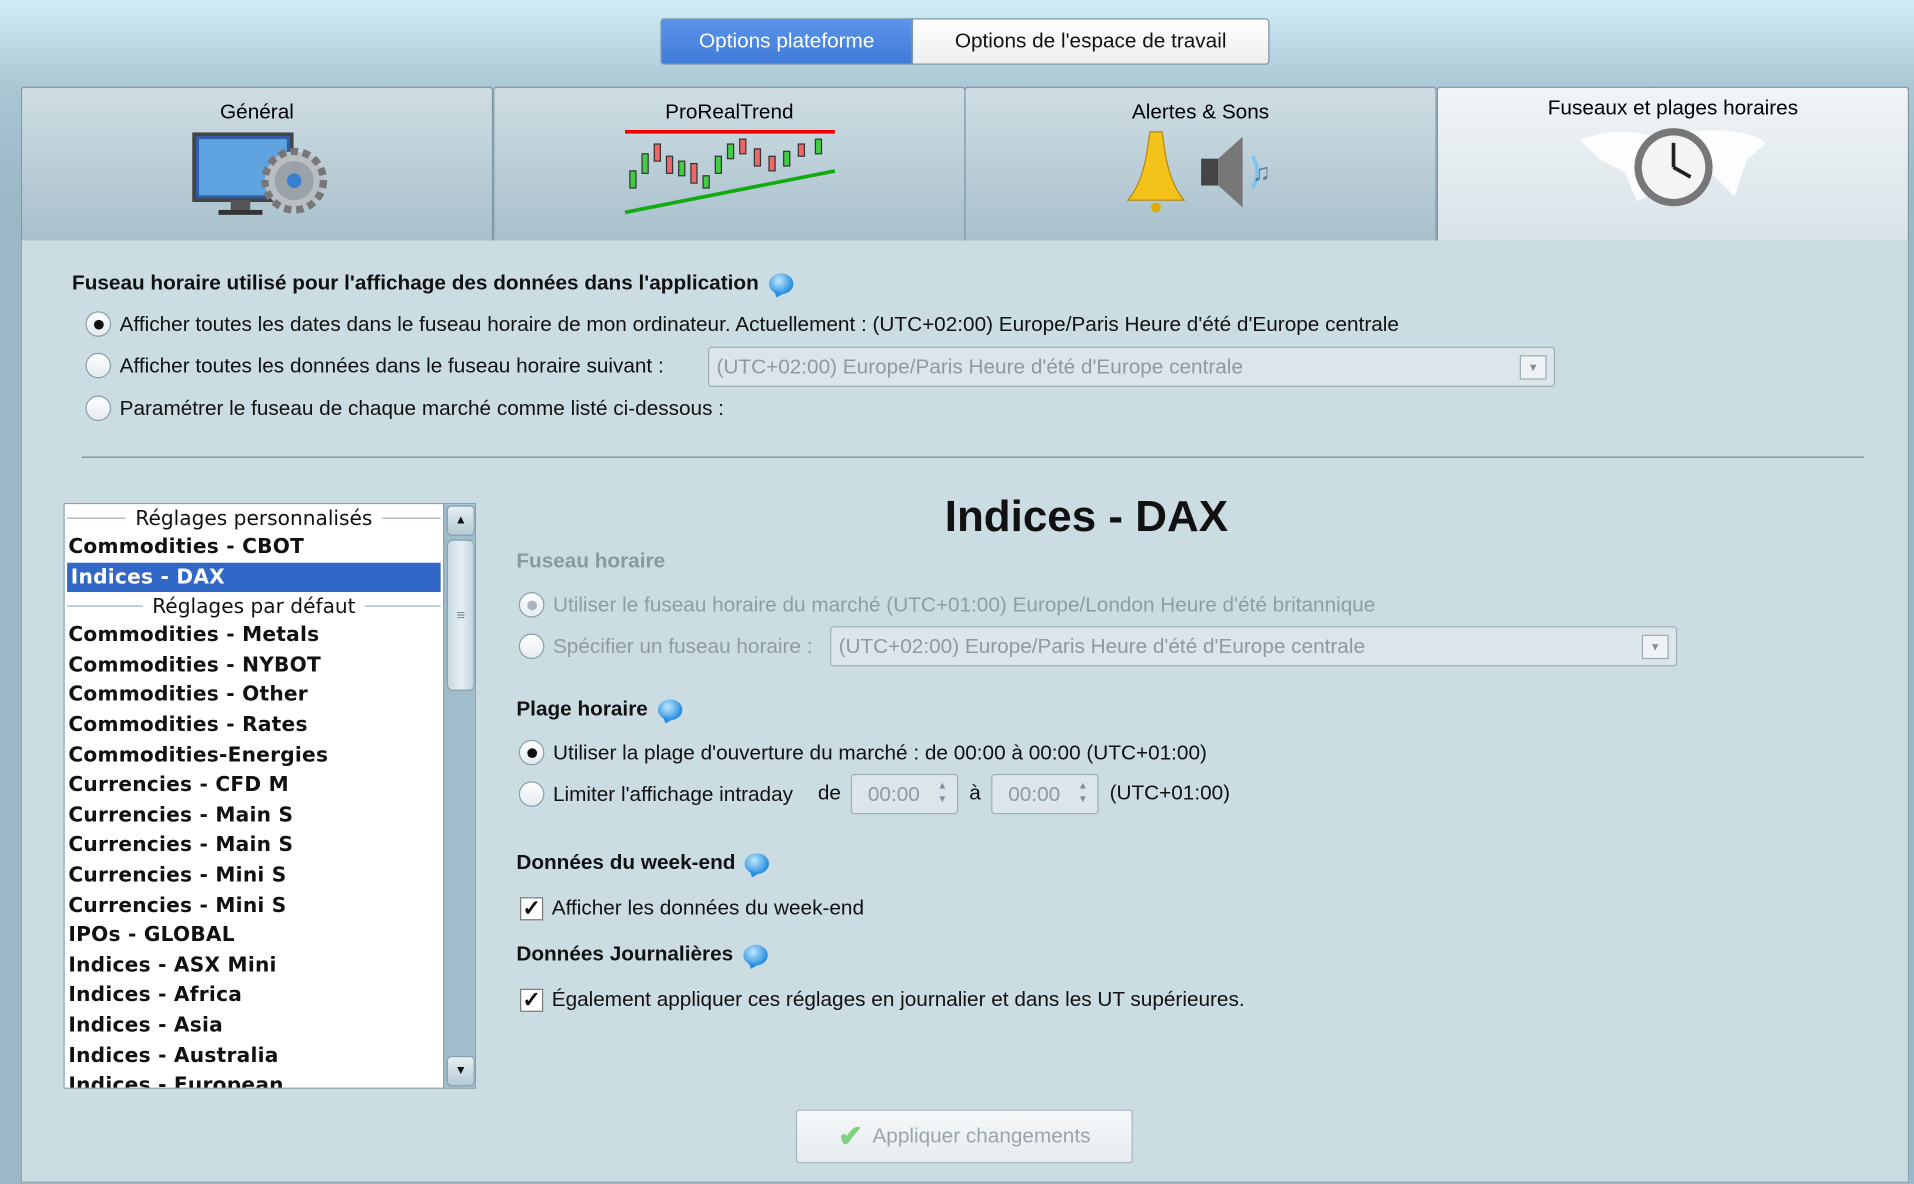  What do you see at coordinates (975, 793) in the screenshot?
I see `range-to-label: à` at bounding box center [975, 793].